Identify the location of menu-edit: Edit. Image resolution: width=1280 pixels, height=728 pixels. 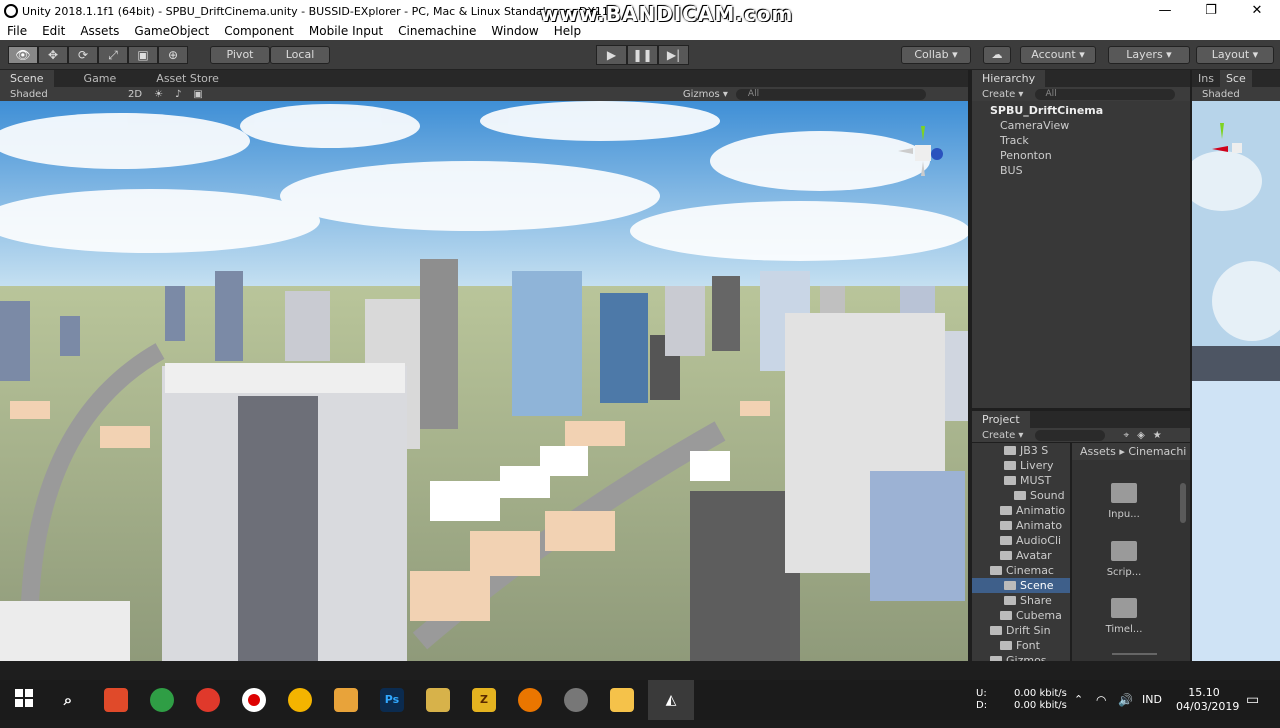
(54, 31).